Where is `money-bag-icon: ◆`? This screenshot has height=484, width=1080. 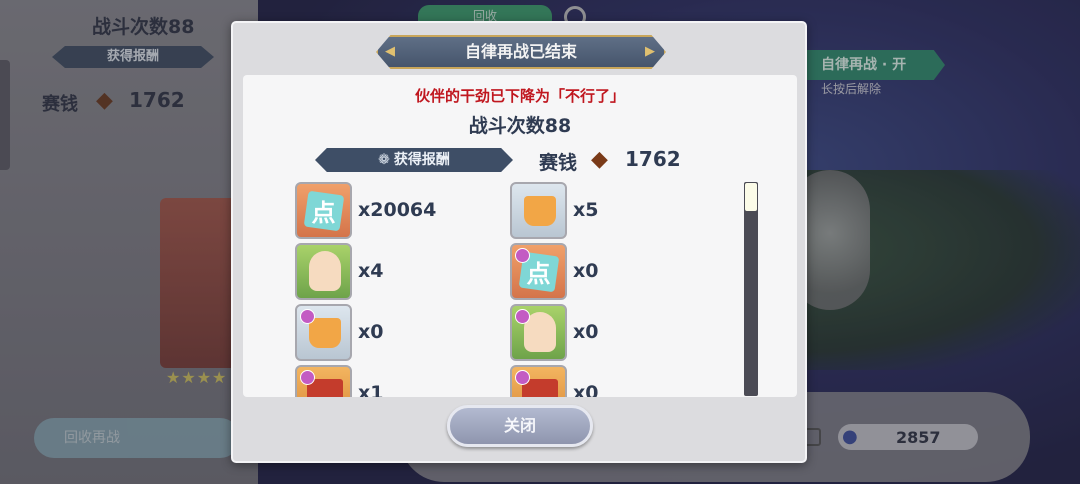
money-bag-icon: ◆ is located at coordinates (599, 159).